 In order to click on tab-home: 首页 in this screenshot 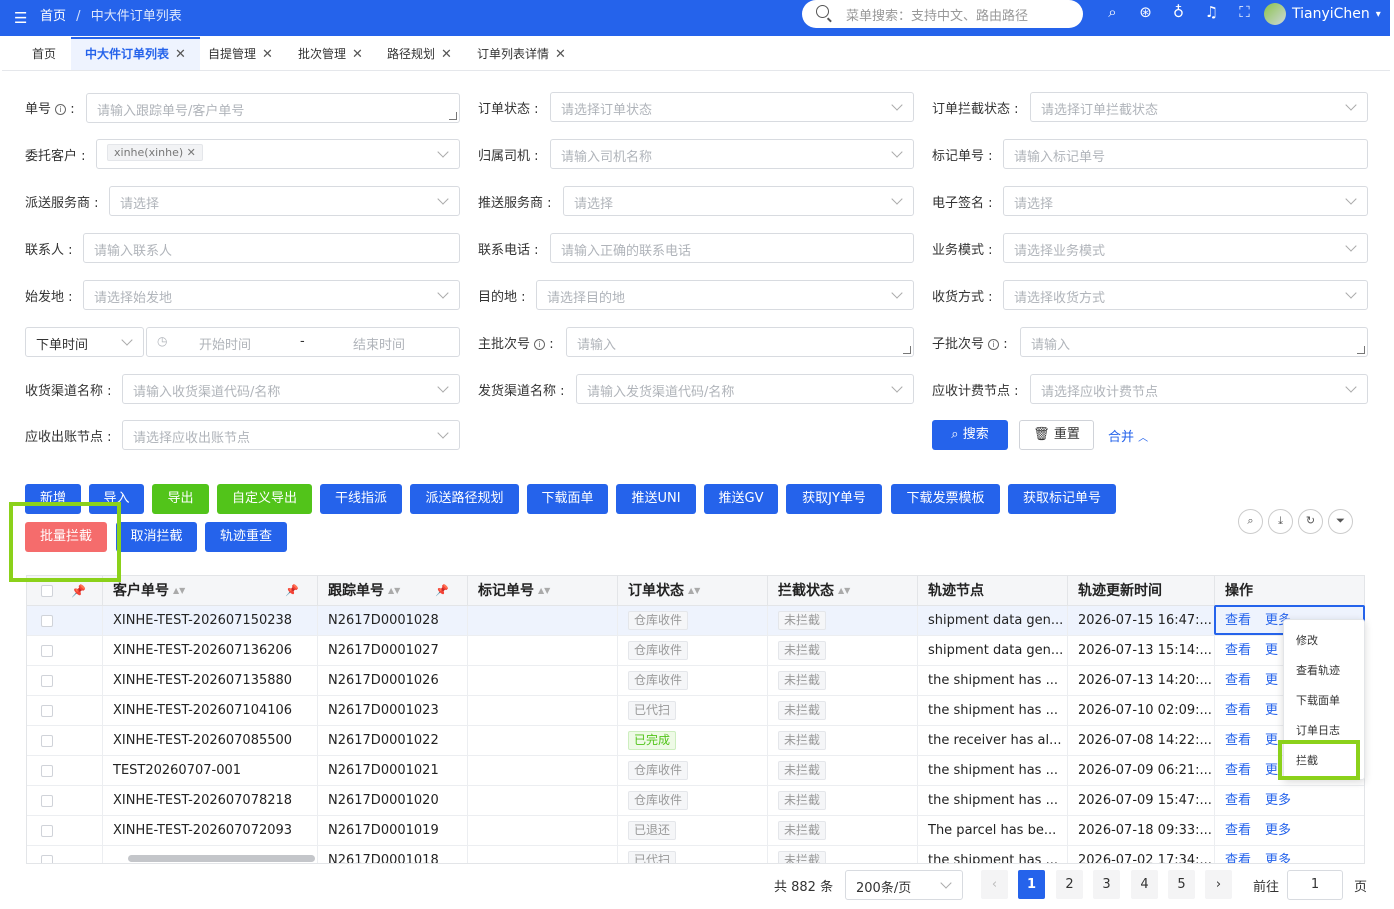, I will do `click(44, 53)`.